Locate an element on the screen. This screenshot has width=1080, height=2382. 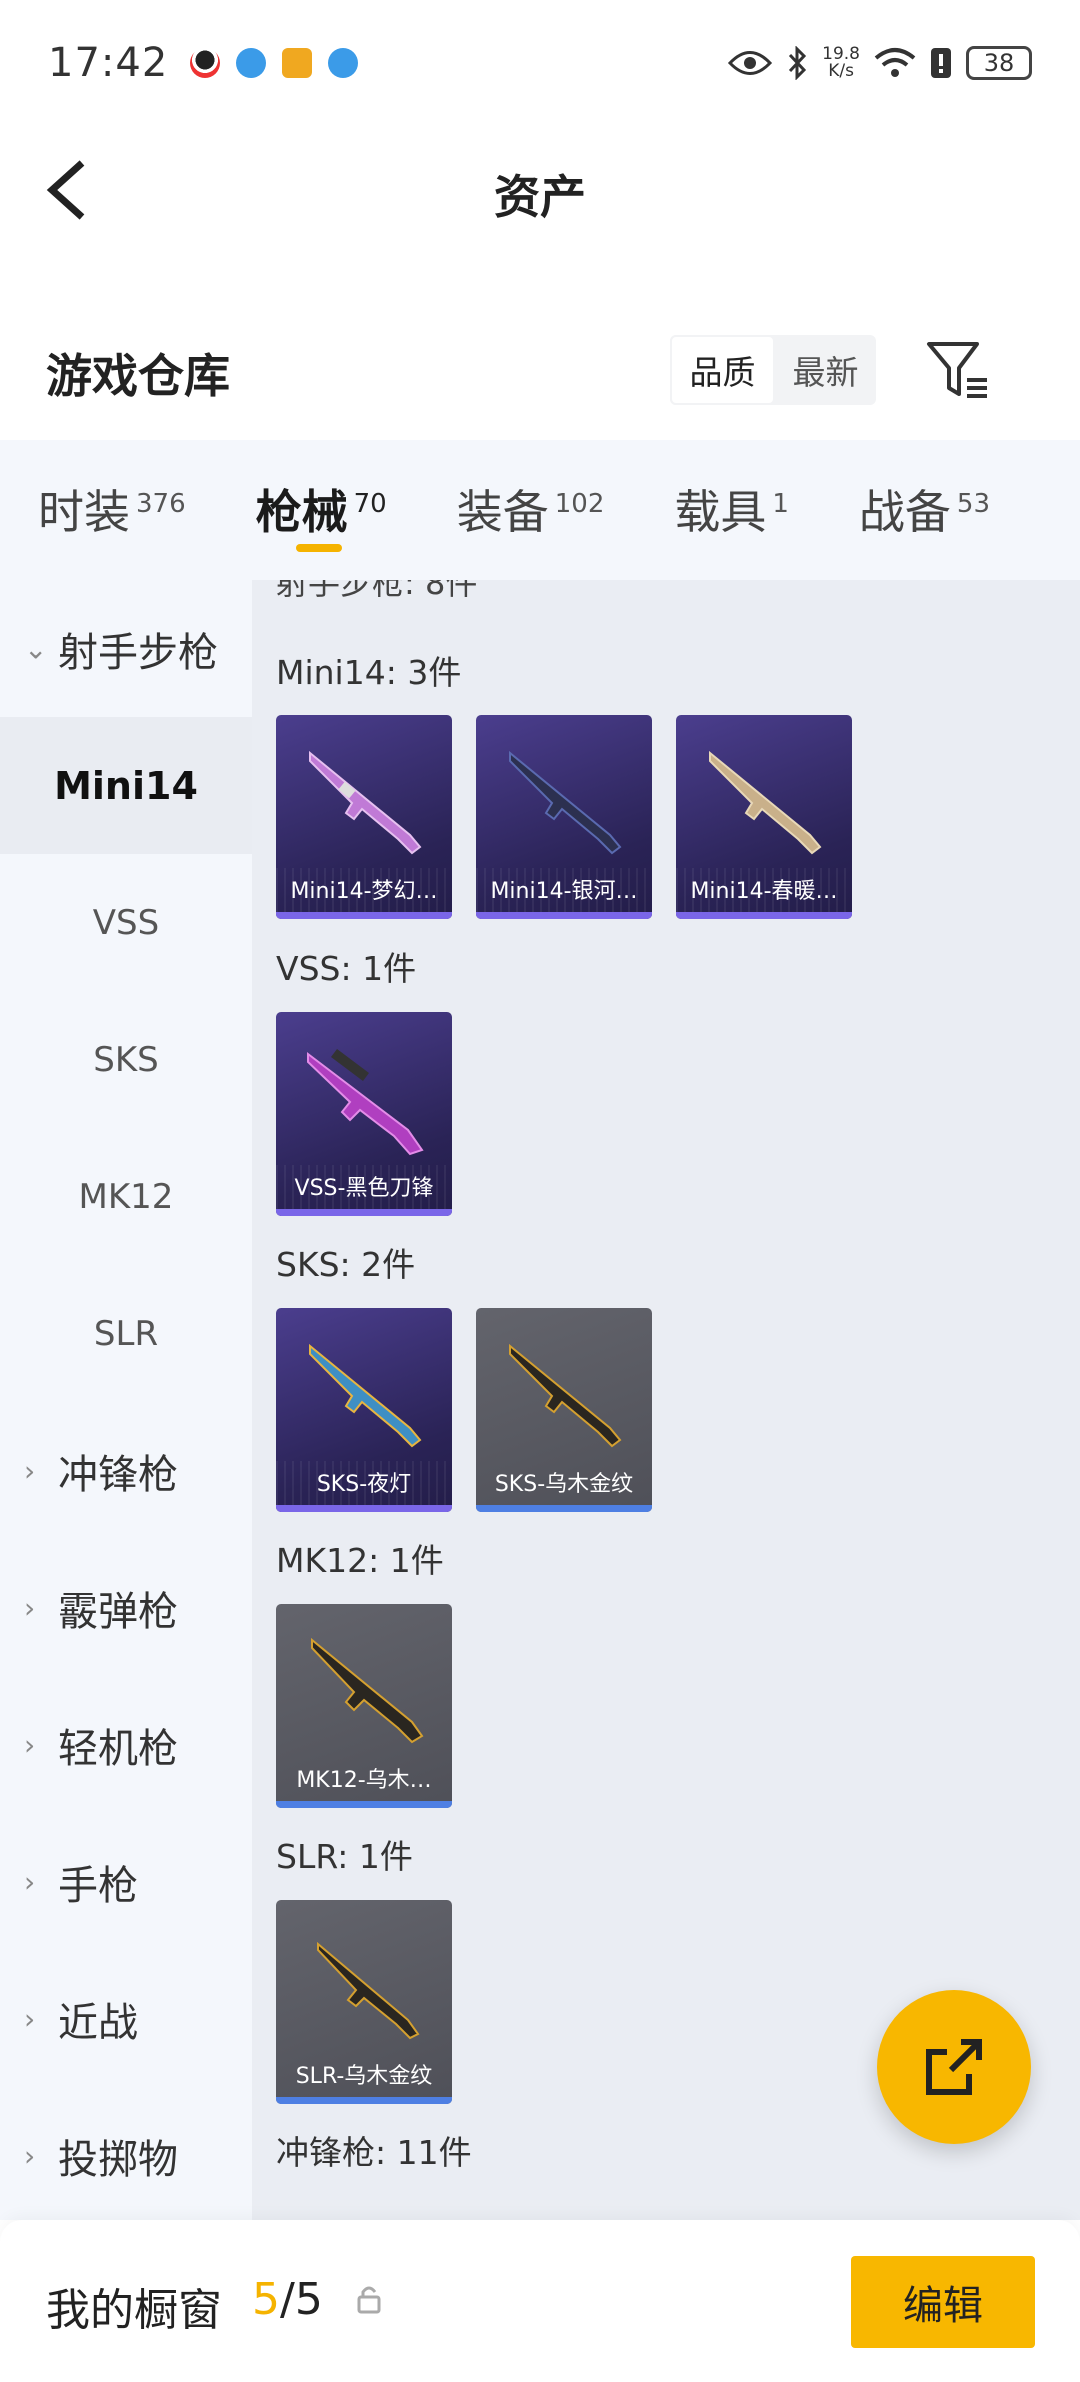
tab-count: 1 is located at coordinates (780, 503).